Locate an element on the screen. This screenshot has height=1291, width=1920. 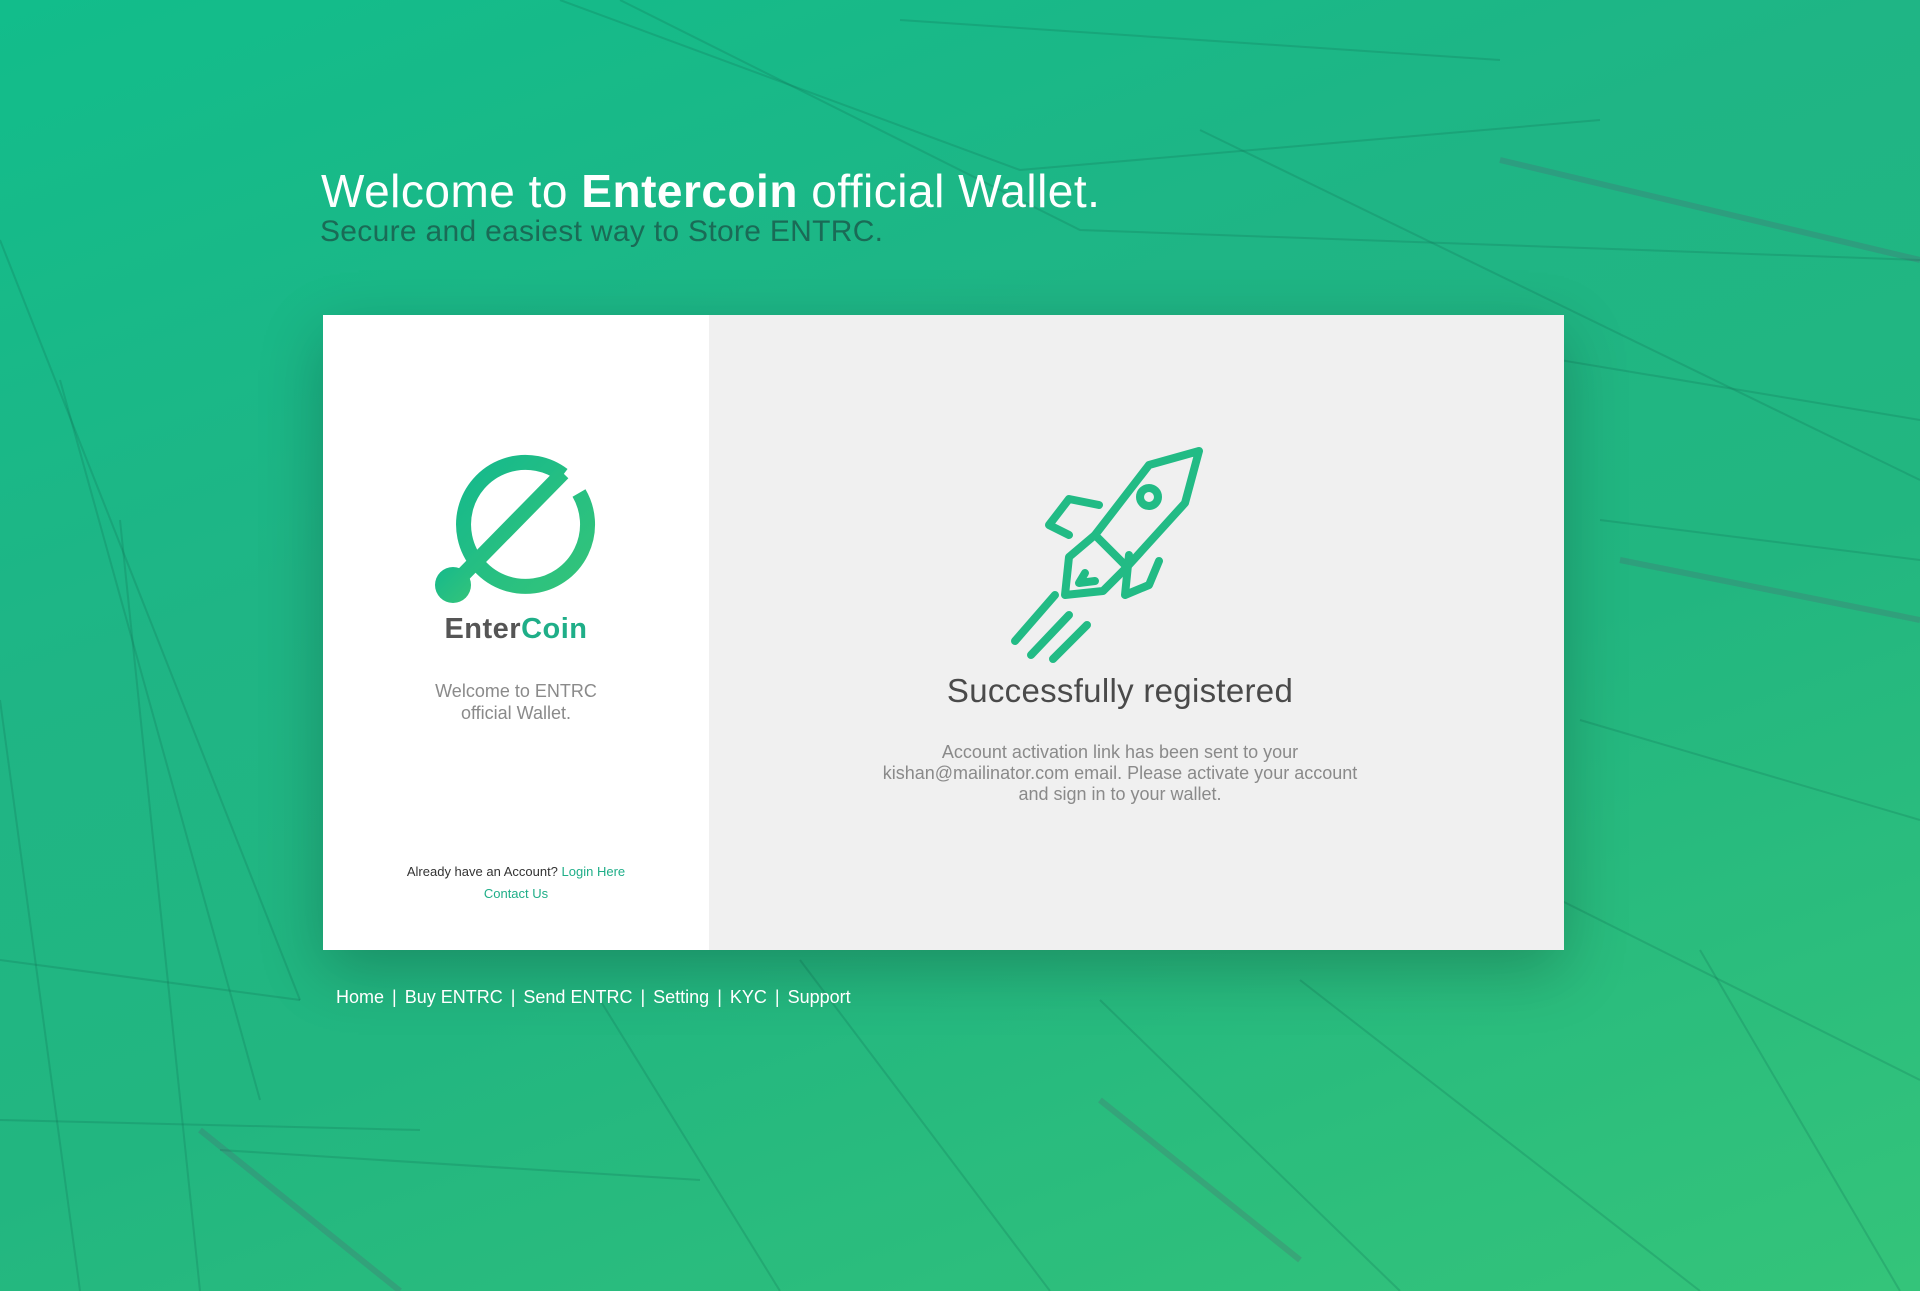
entercoin-logo-icon is located at coordinates (515, 528).